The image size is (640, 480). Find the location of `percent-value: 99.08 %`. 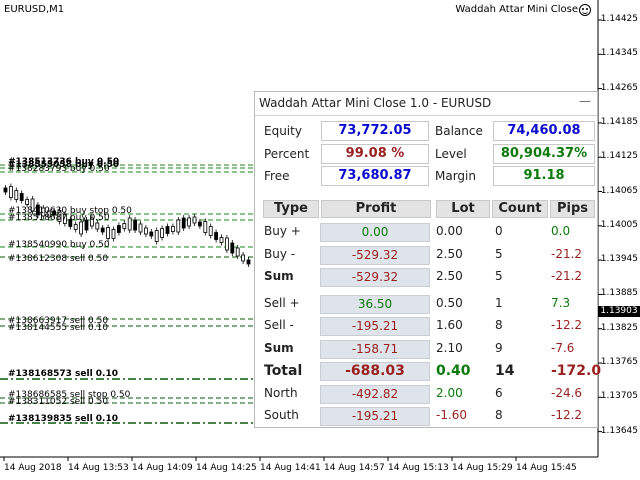

percent-value: 99.08 % is located at coordinates (375, 154).